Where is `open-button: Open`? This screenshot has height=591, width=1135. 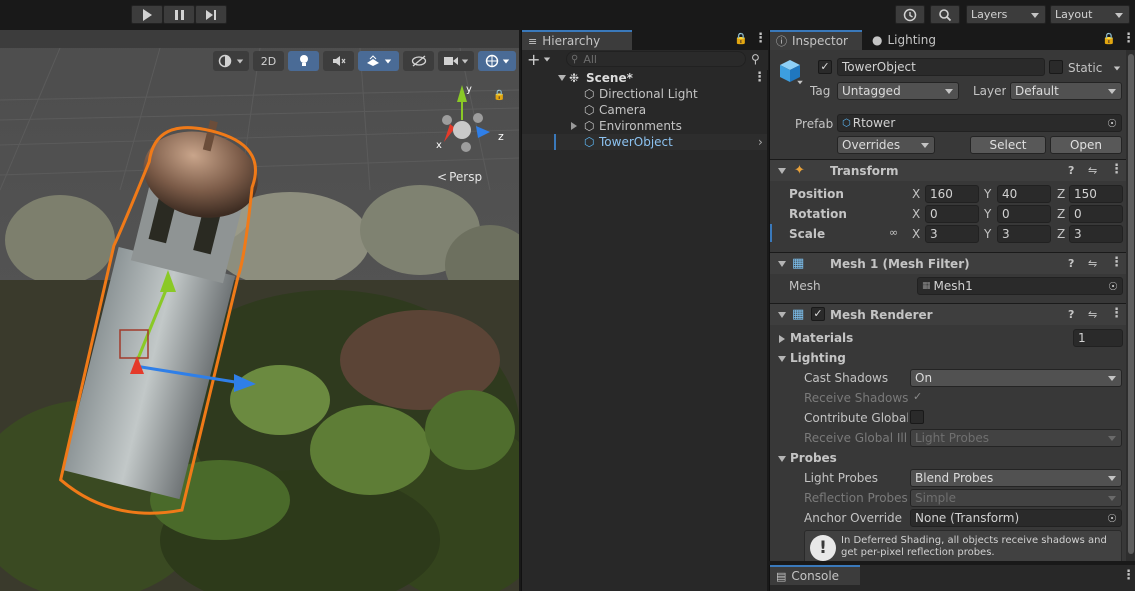
open-button: Open is located at coordinates (1086, 145).